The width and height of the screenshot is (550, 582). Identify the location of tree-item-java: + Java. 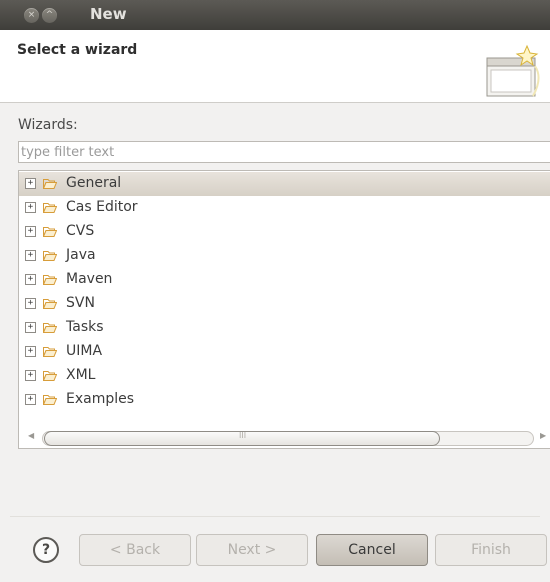
(284, 256).